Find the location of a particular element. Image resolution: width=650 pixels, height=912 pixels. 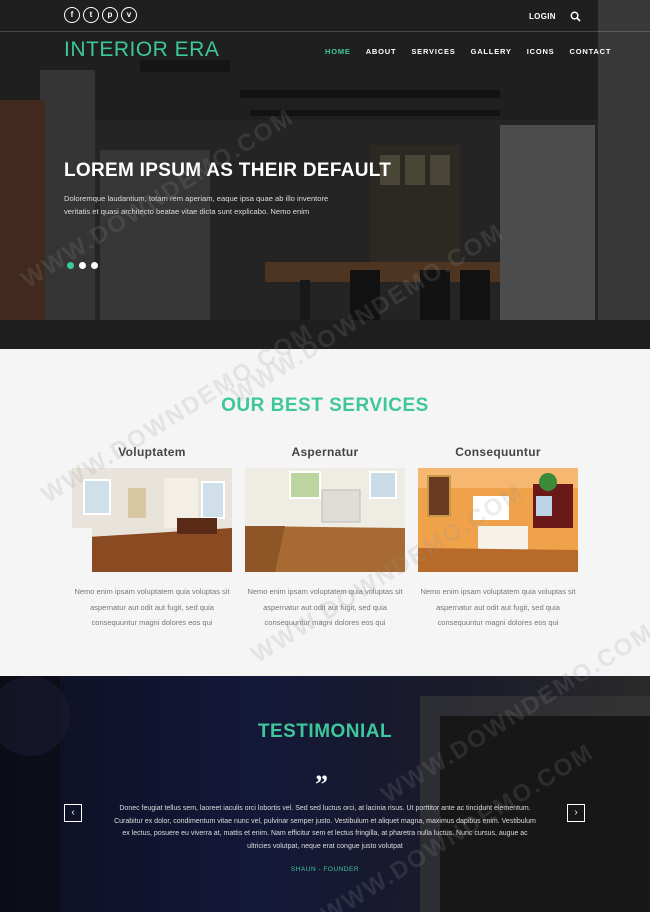

services-title: OUR BEST SERVICES is located at coordinates (325, 405).